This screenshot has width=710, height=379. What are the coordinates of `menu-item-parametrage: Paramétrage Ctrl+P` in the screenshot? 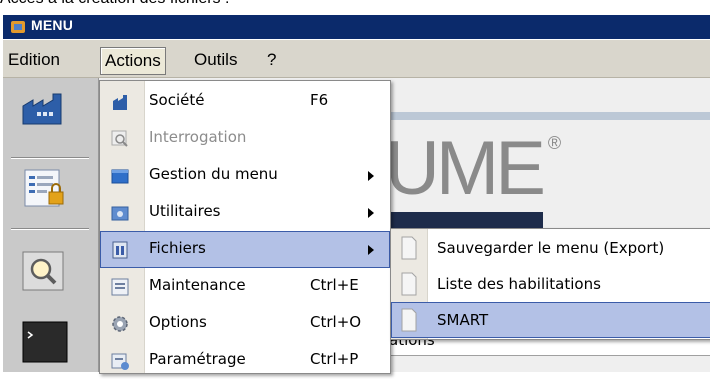 It's located at (245, 360).